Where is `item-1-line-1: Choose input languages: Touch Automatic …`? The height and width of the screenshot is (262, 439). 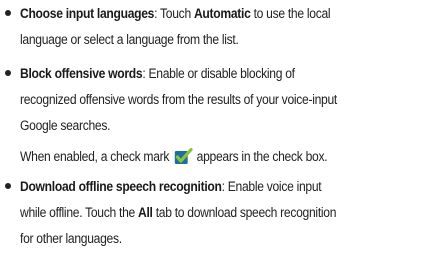
item-1-line-1: Choose input languages: Touch Automatic … is located at coordinates (175, 13).